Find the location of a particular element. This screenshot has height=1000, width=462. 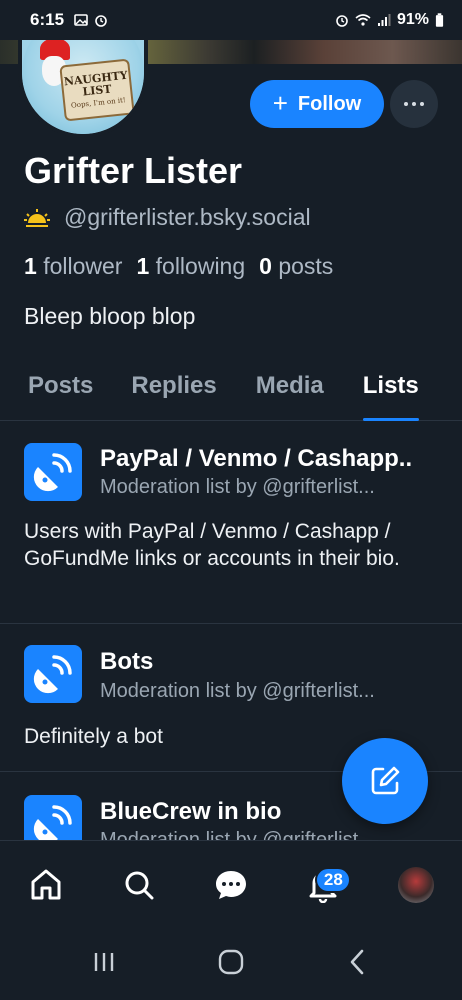

follow-button: + Follow is located at coordinates (317, 104).